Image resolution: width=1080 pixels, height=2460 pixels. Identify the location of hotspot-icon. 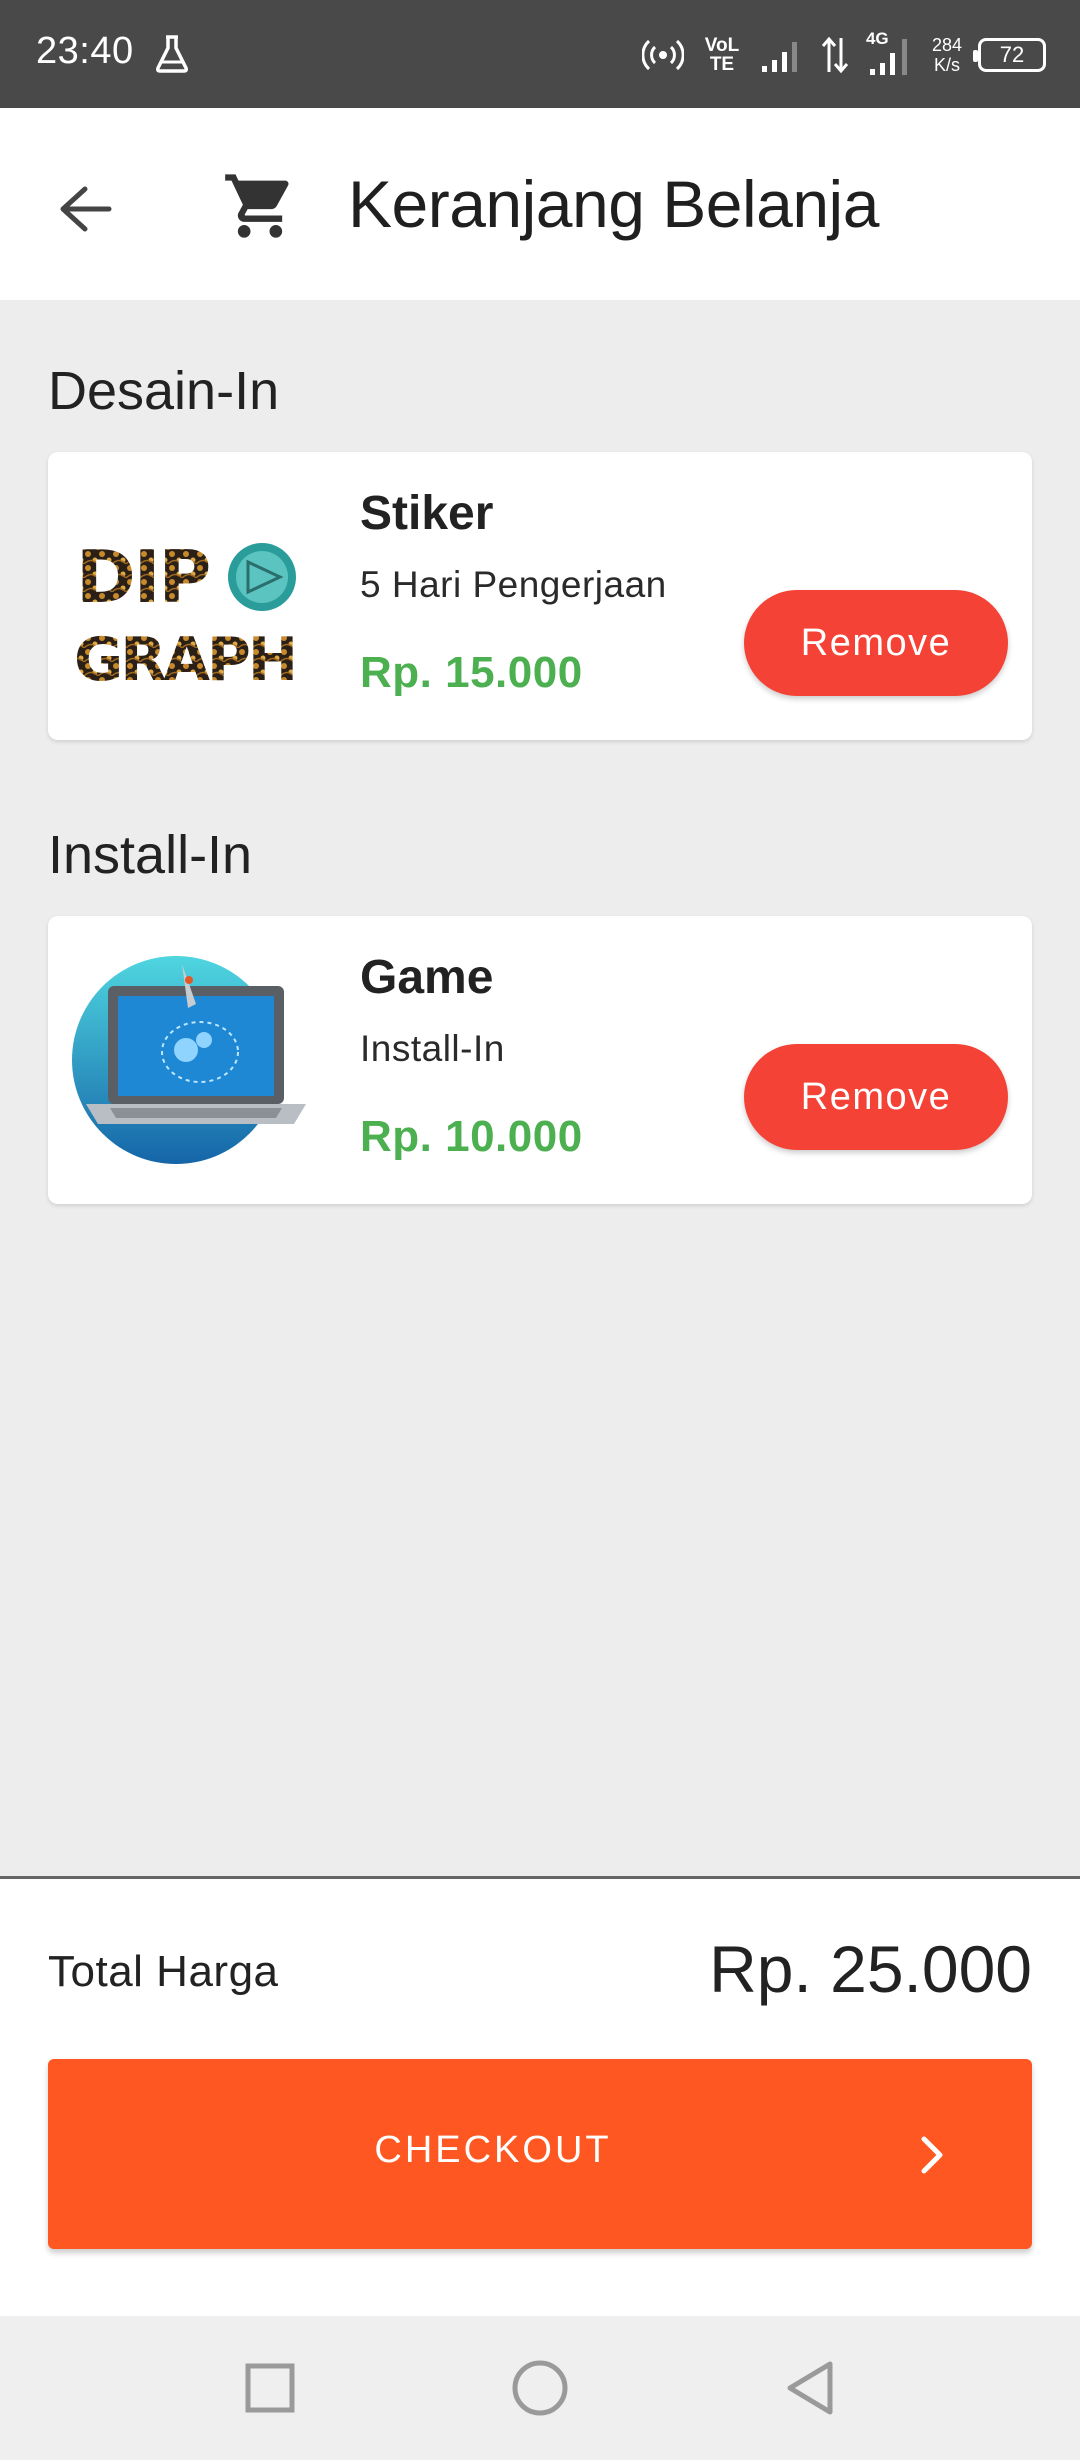
(662, 55).